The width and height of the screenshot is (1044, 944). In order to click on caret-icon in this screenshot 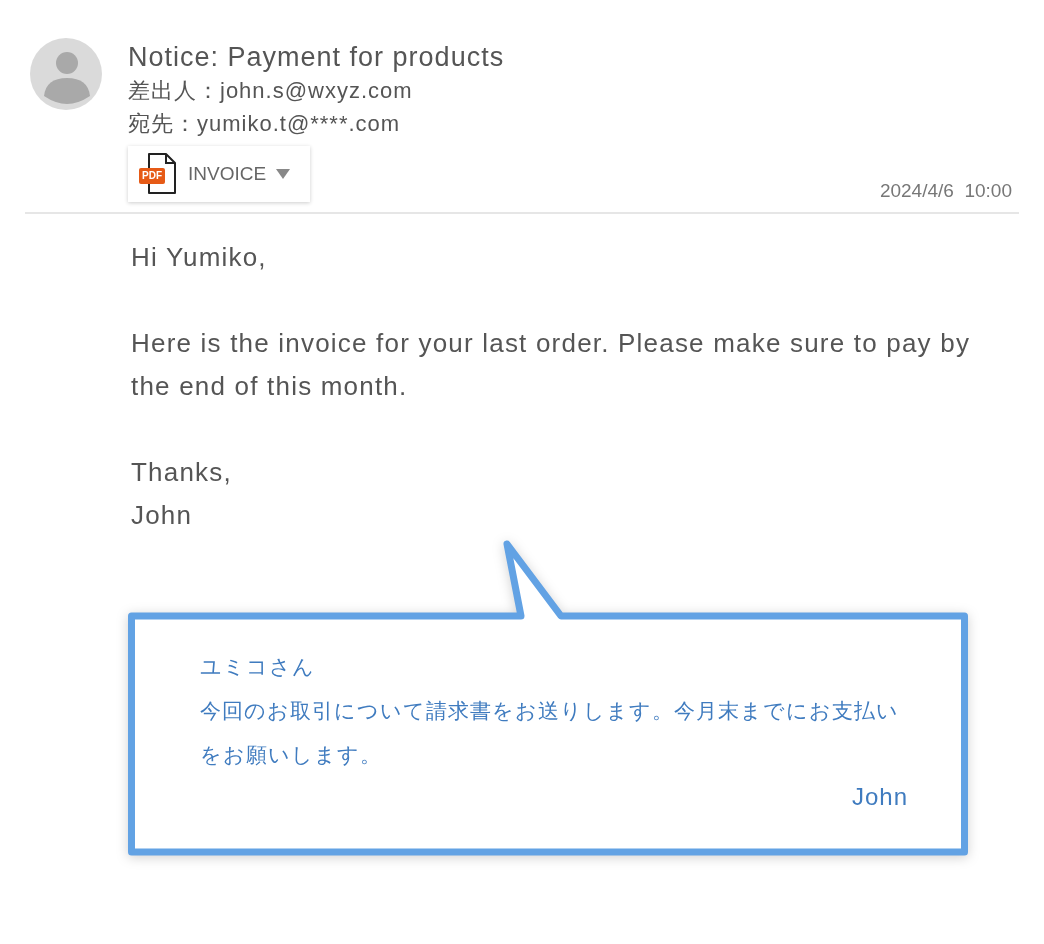, I will do `click(283, 174)`.